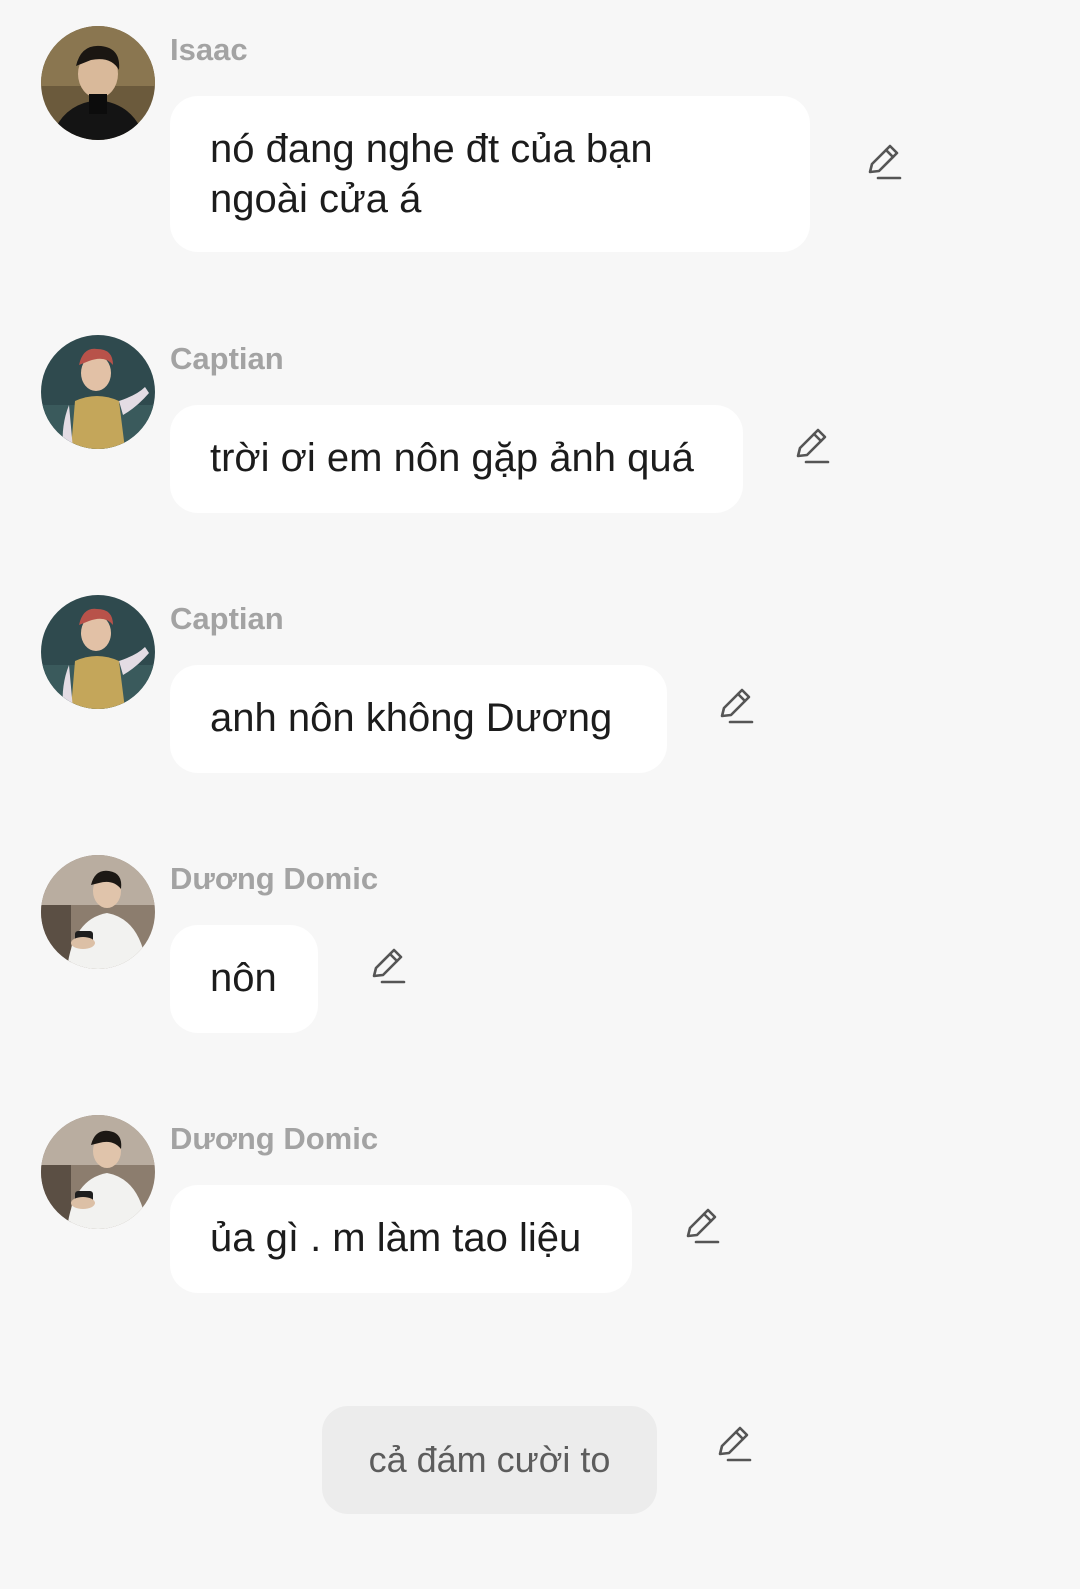 The width and height of the screenshot is (1080, 1589). Describe the element at coordinates (396, 1238) in the screenshot. I see `message-text-line: ủa gì . m làm tao liệu` at that location.